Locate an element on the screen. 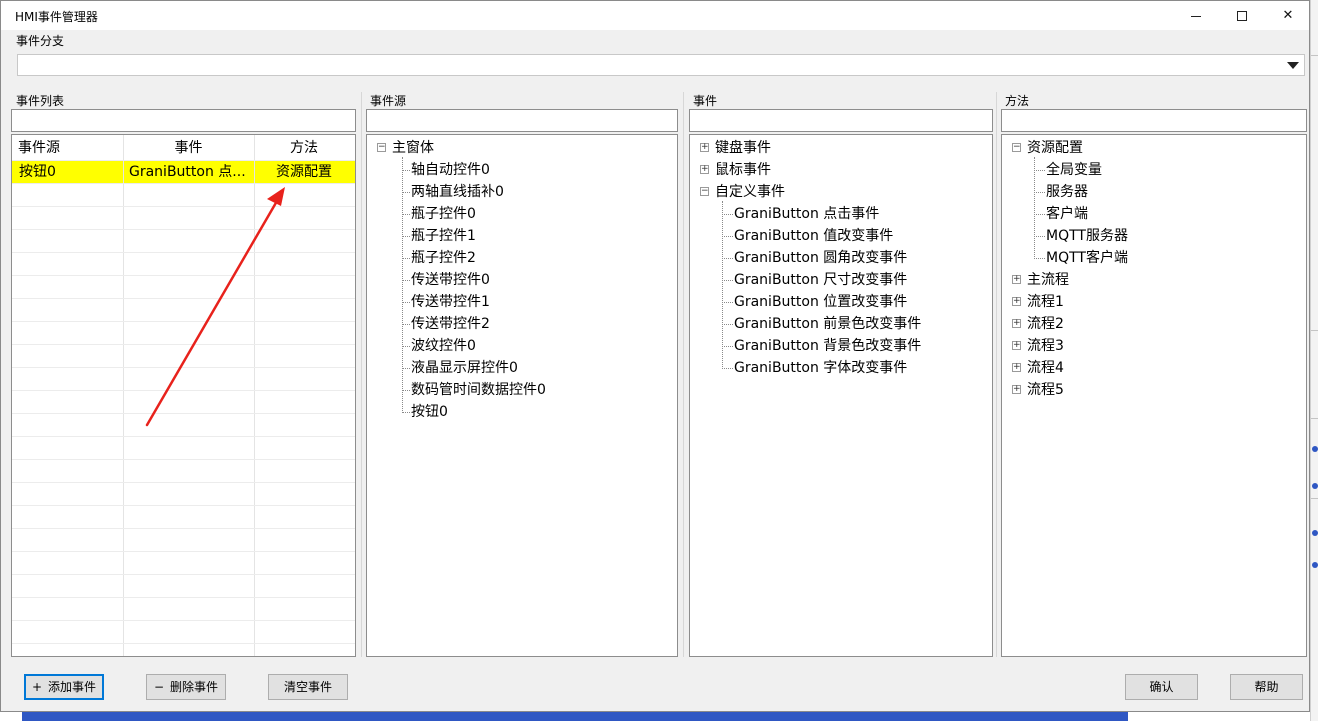  tree-node-resource: 全局变量 is located at coordinates (1074, 170).